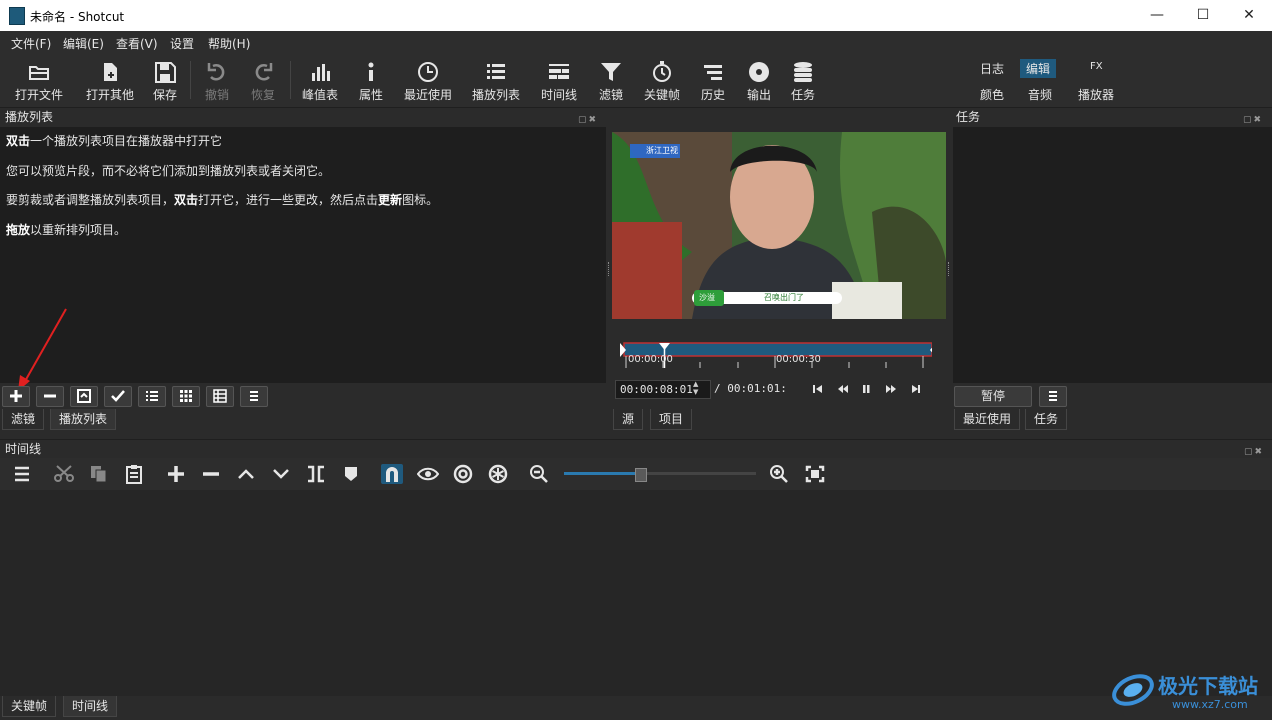 The width and height of the screenshot is (1272, 720). I want to click on open-other-button: 打开其他, so click(110, 80).